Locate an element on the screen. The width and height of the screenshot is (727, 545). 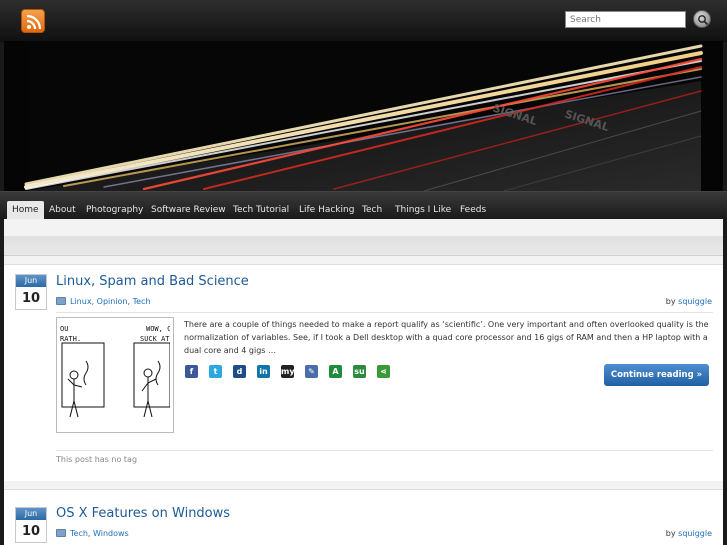
twitter-icon: t is located at coordinates (215, 371).